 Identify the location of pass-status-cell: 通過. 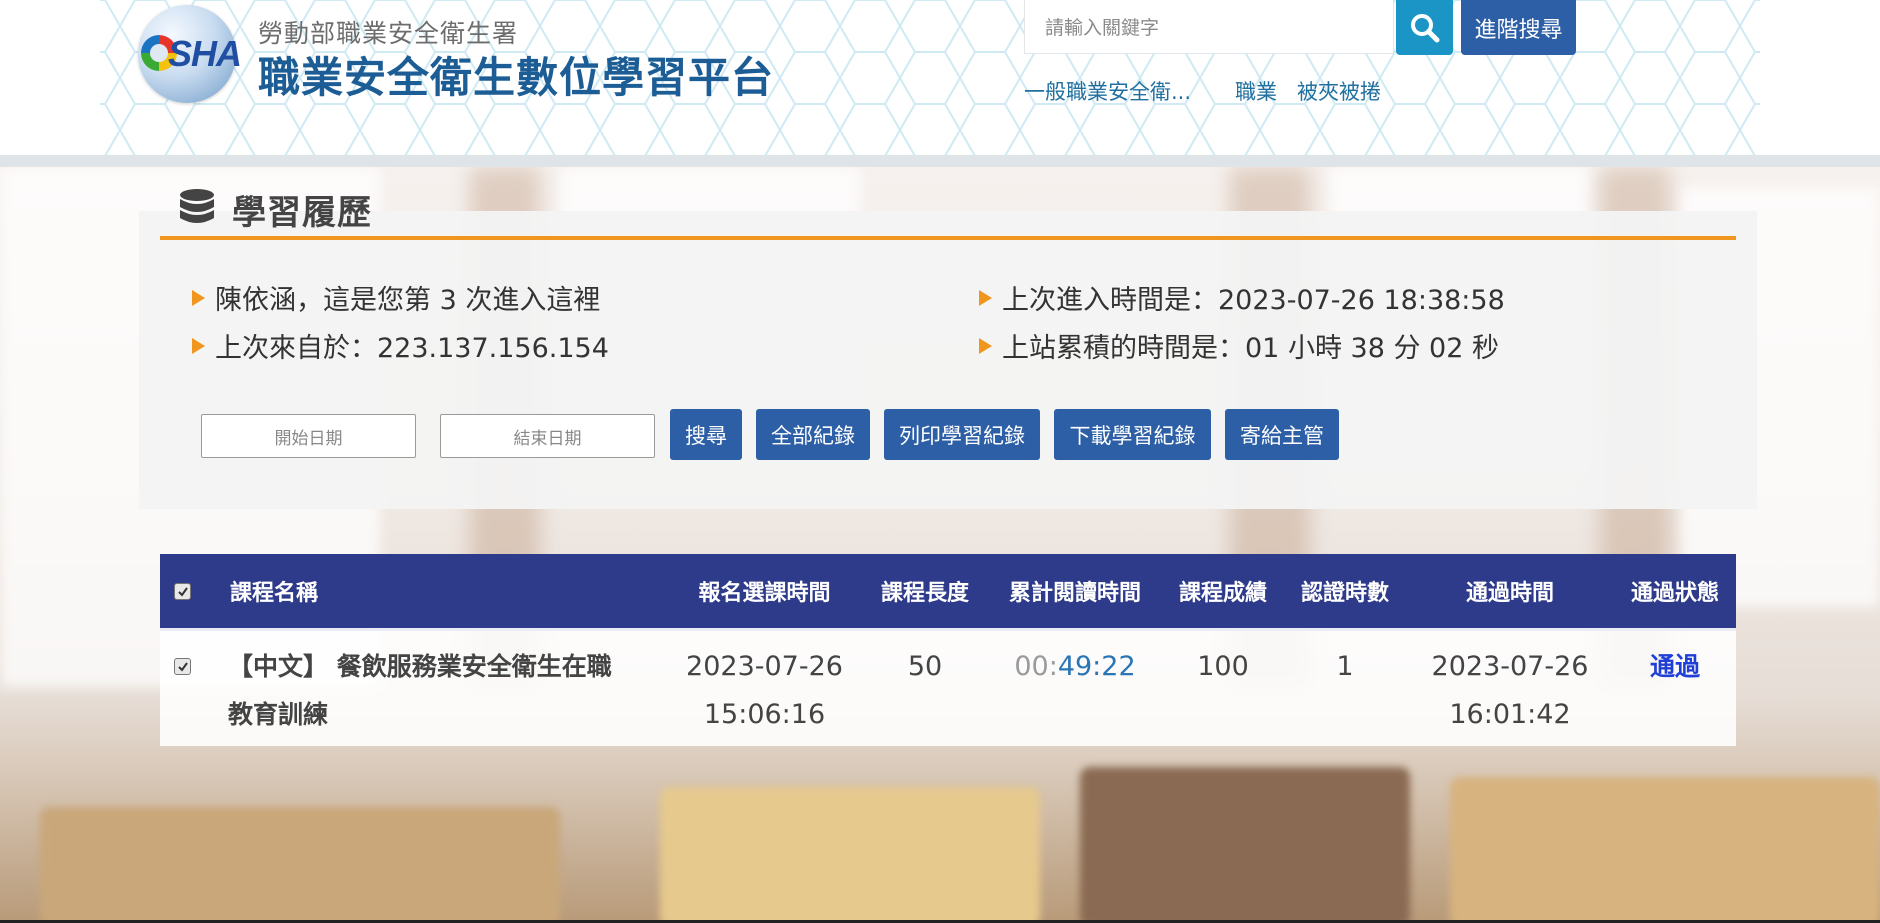
(1674, 666).